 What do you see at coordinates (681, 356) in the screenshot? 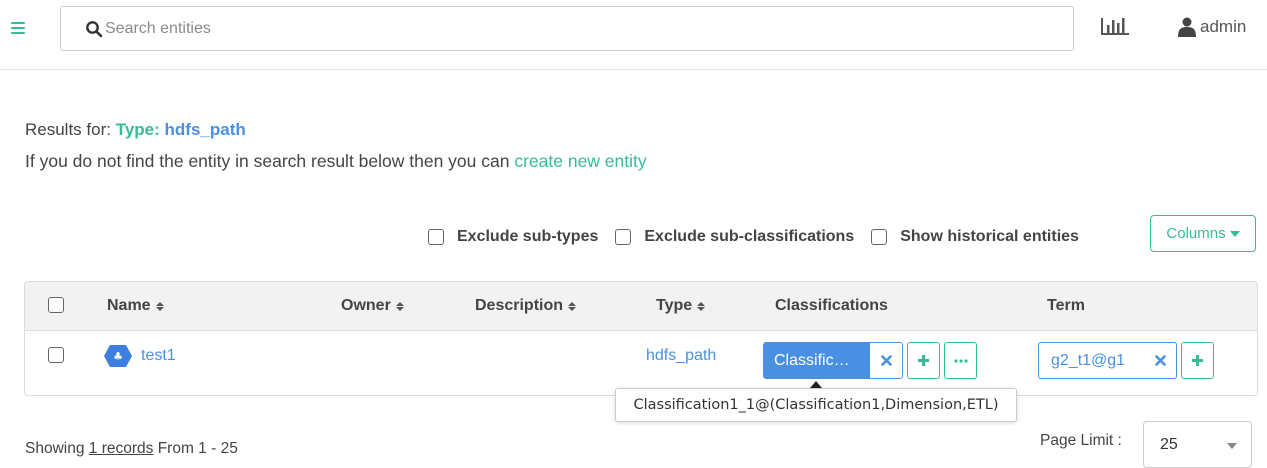
I see `entity-type-link: hdfs_path` at bounding box center [681, 356].